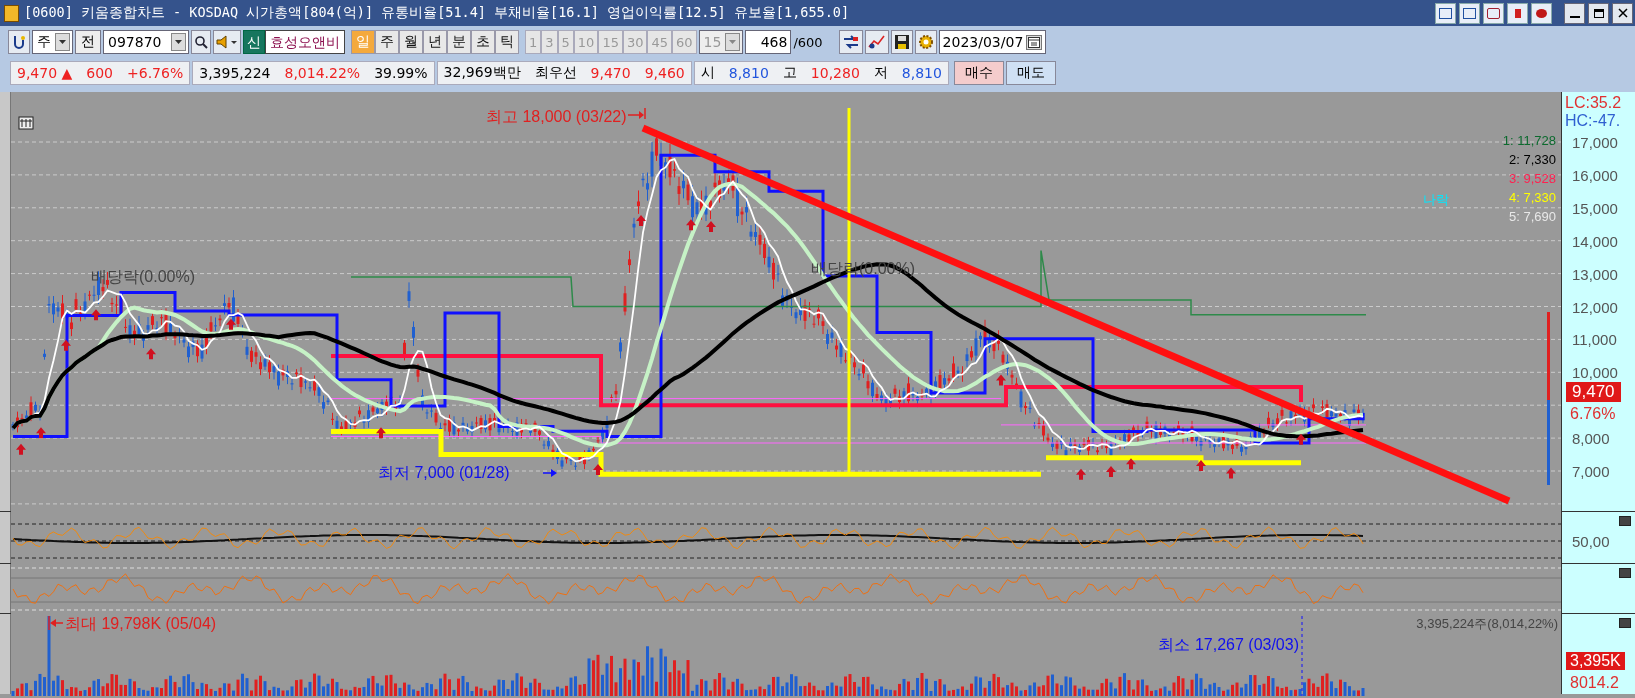  Describe the element at coordinates (322, 73) in the screenshot. I see `quote-value: 8,014.22%` at that location.